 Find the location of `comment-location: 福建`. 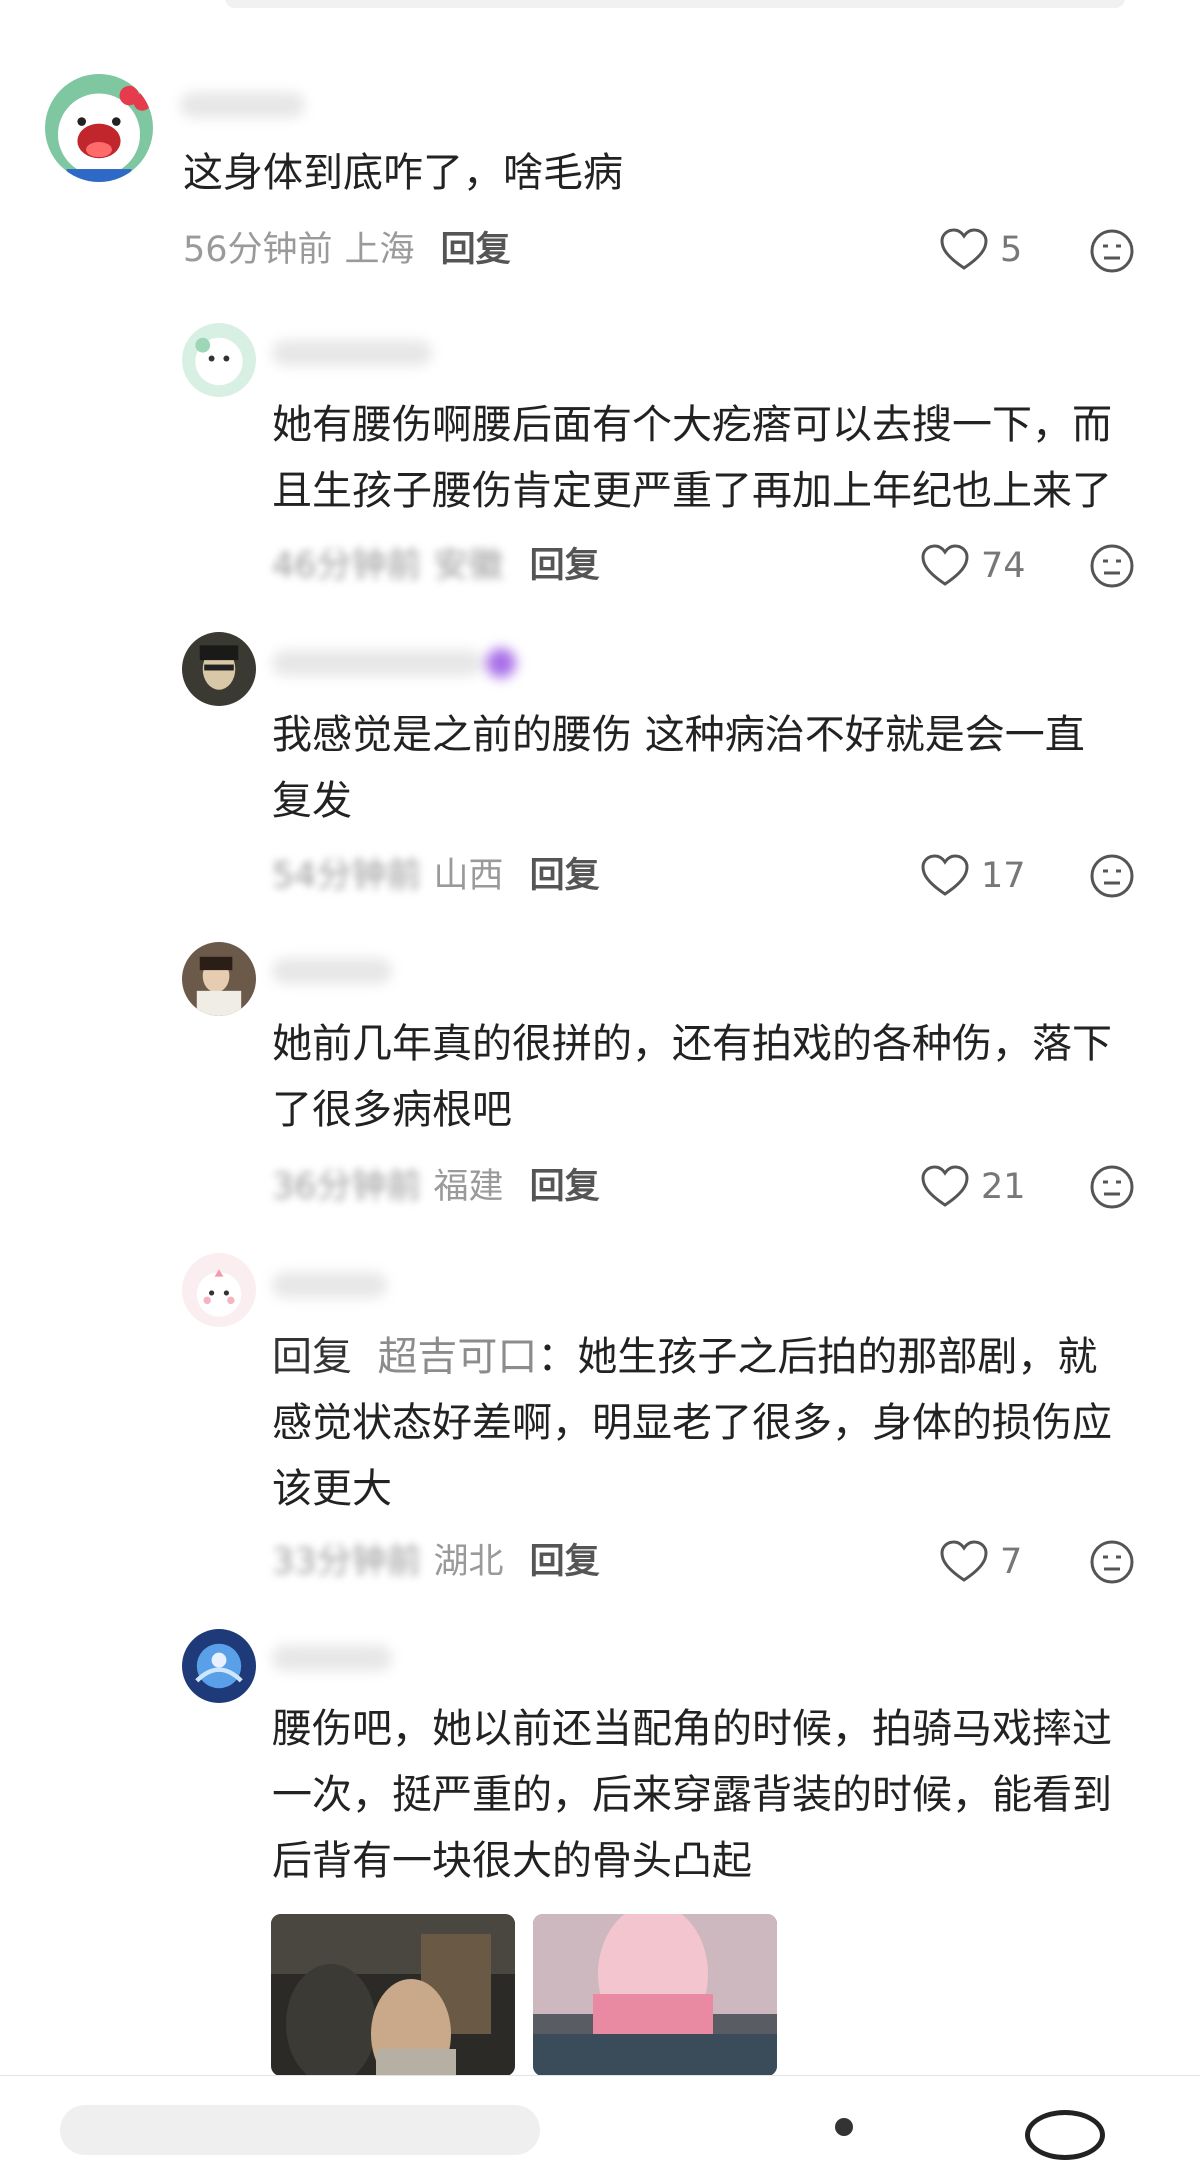

comment-location: 福建 is located at coordinates (468, 1187).